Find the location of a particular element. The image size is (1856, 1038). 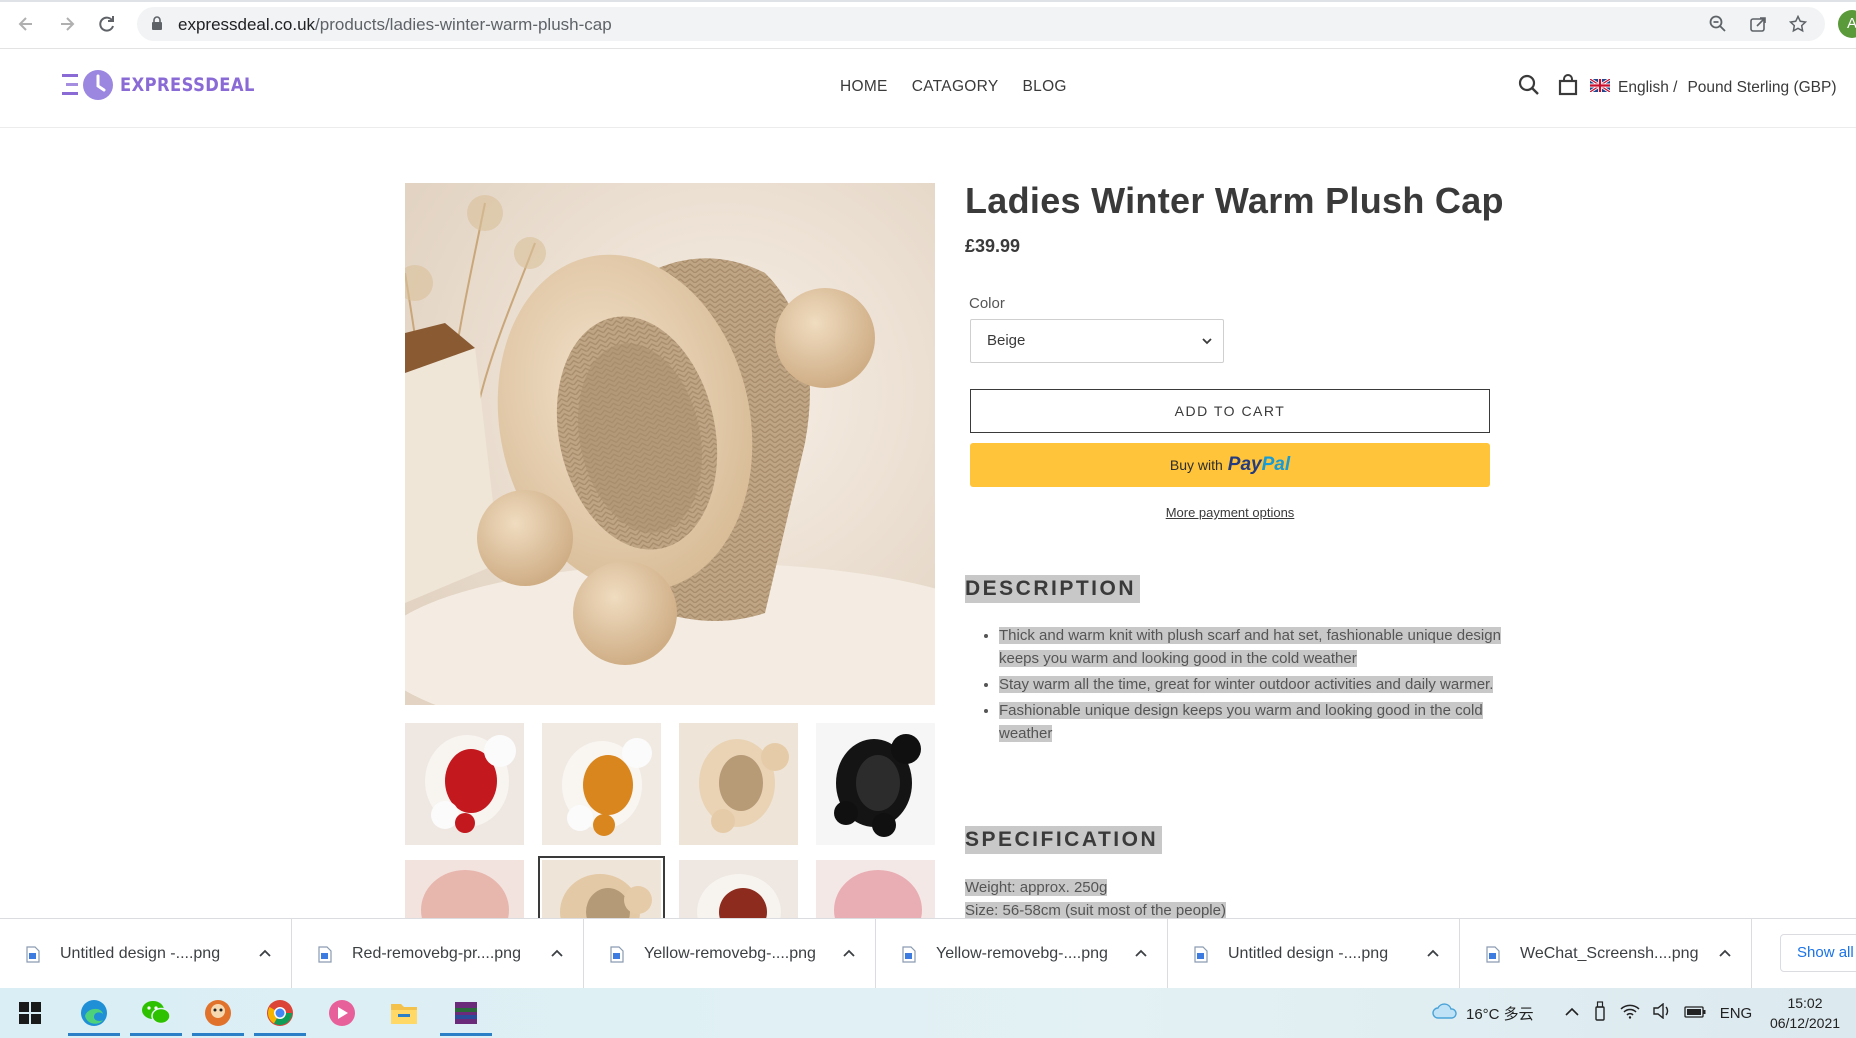

file-explorer-icon is located at coordinates (404, 1013).